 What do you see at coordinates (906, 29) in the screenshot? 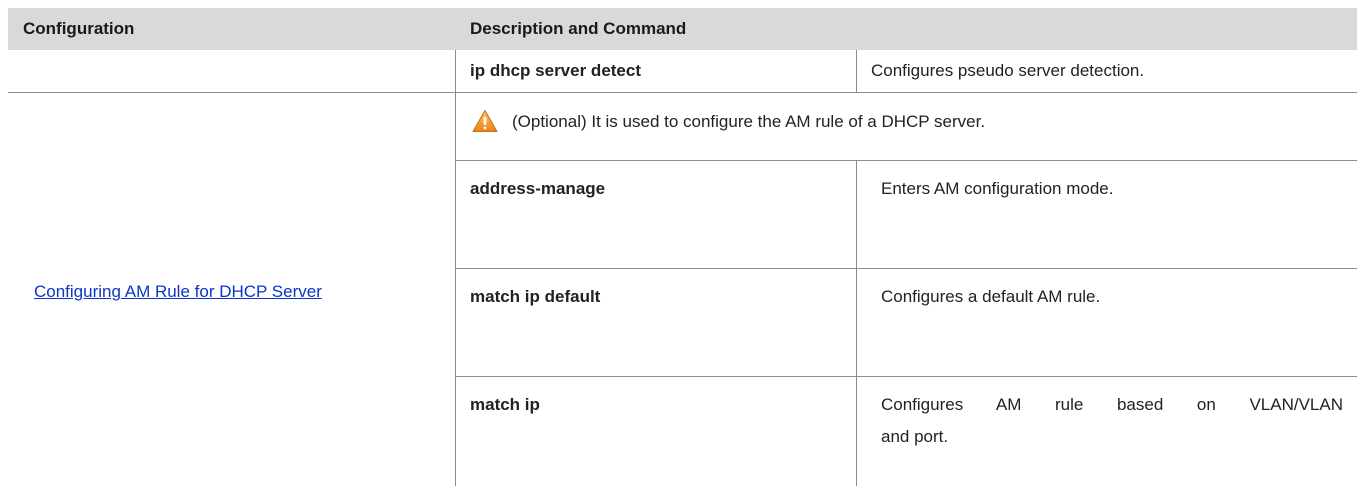
I see `header-description-command: Description and Command` at bounding box center [906, 29].